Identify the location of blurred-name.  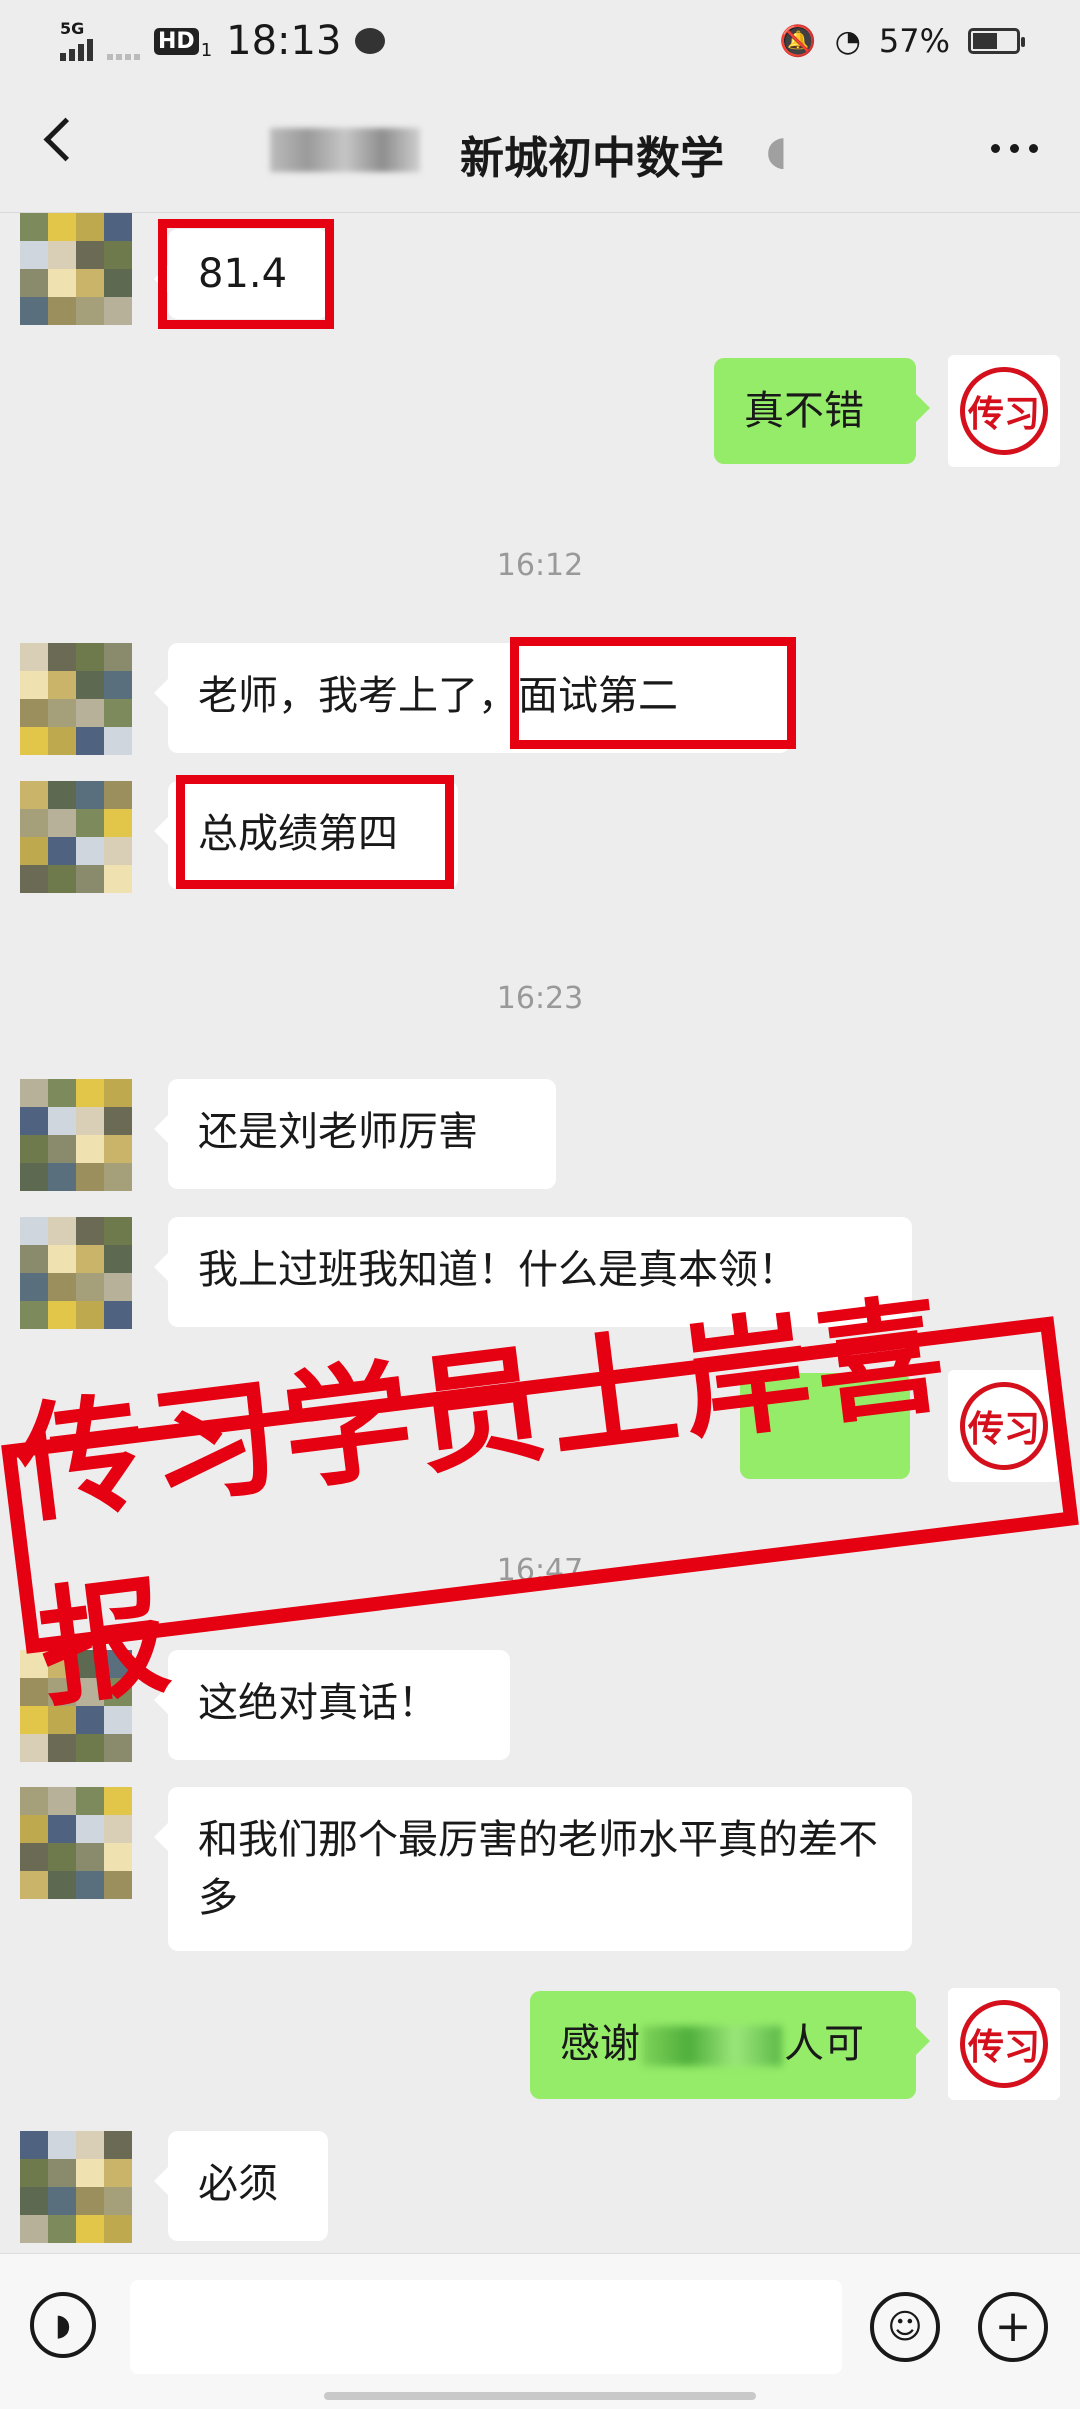
(345, 150).